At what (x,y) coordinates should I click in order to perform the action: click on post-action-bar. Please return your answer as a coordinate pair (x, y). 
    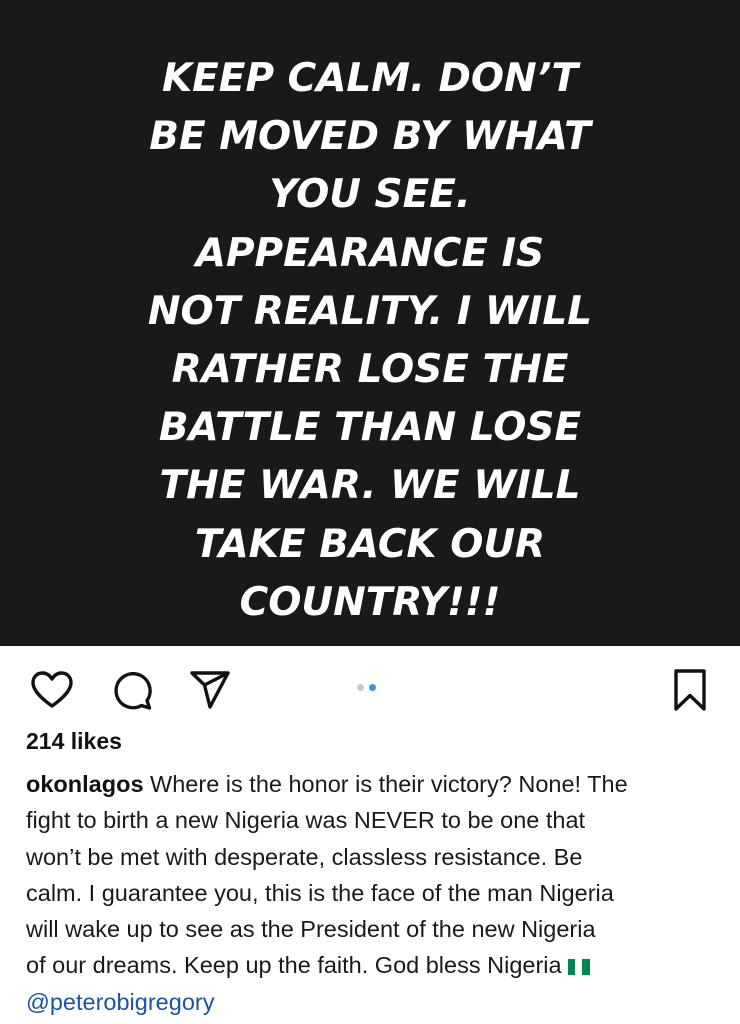
    Looking at the image, I should click on (370, 688).